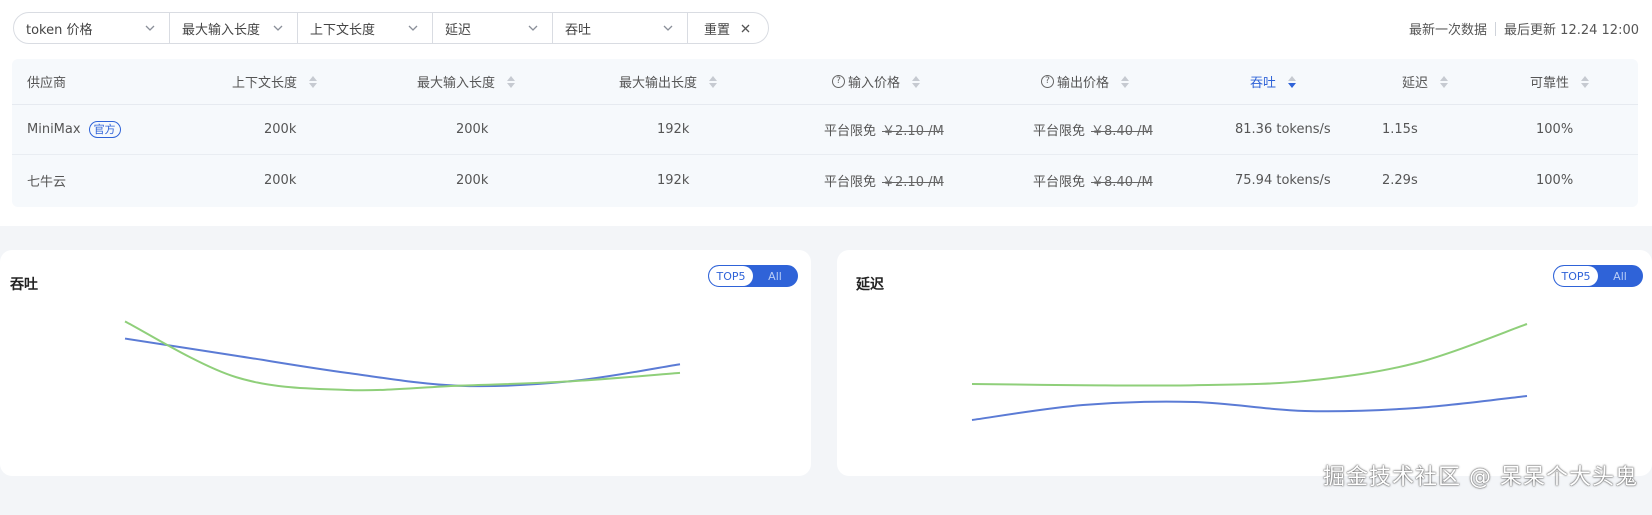  I want to click on header-throughput: 吞吐, so click(1273, 81).